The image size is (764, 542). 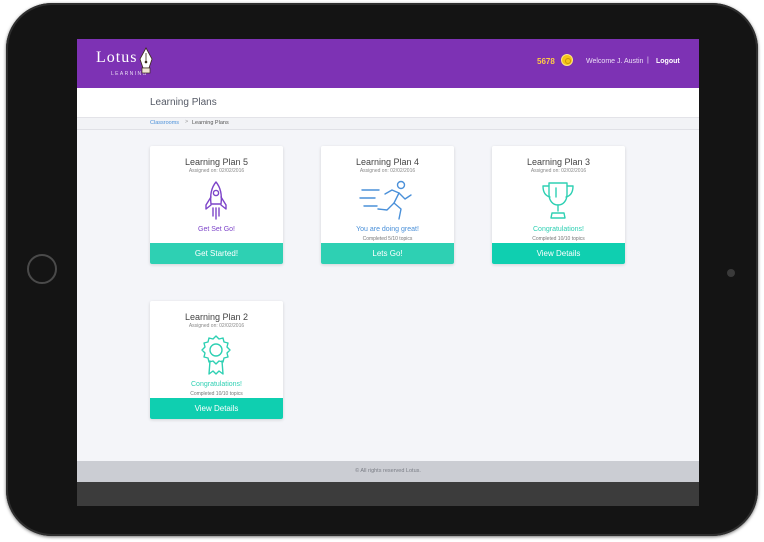 I want to click on get-started-button: Get Started!, so click(x=216, y=253).